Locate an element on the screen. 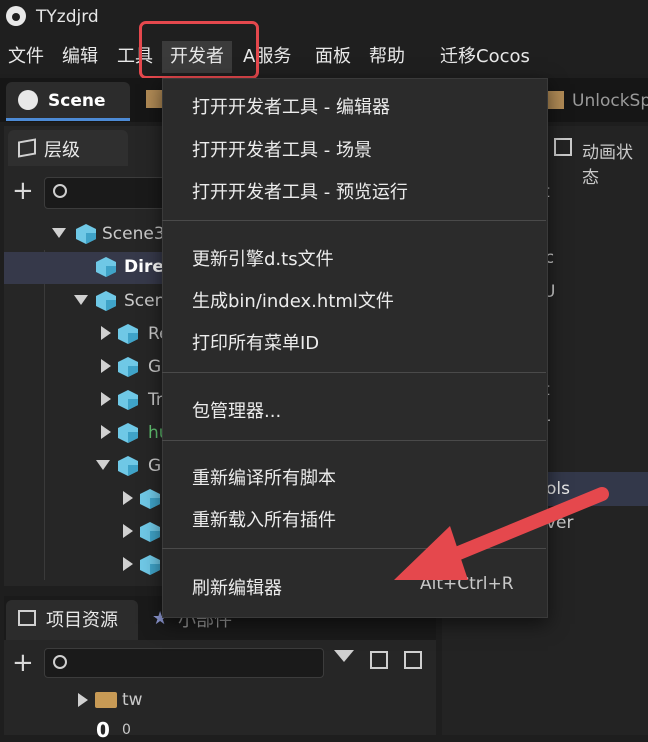  add-asset-button: + is located at coordinates (23, 663).